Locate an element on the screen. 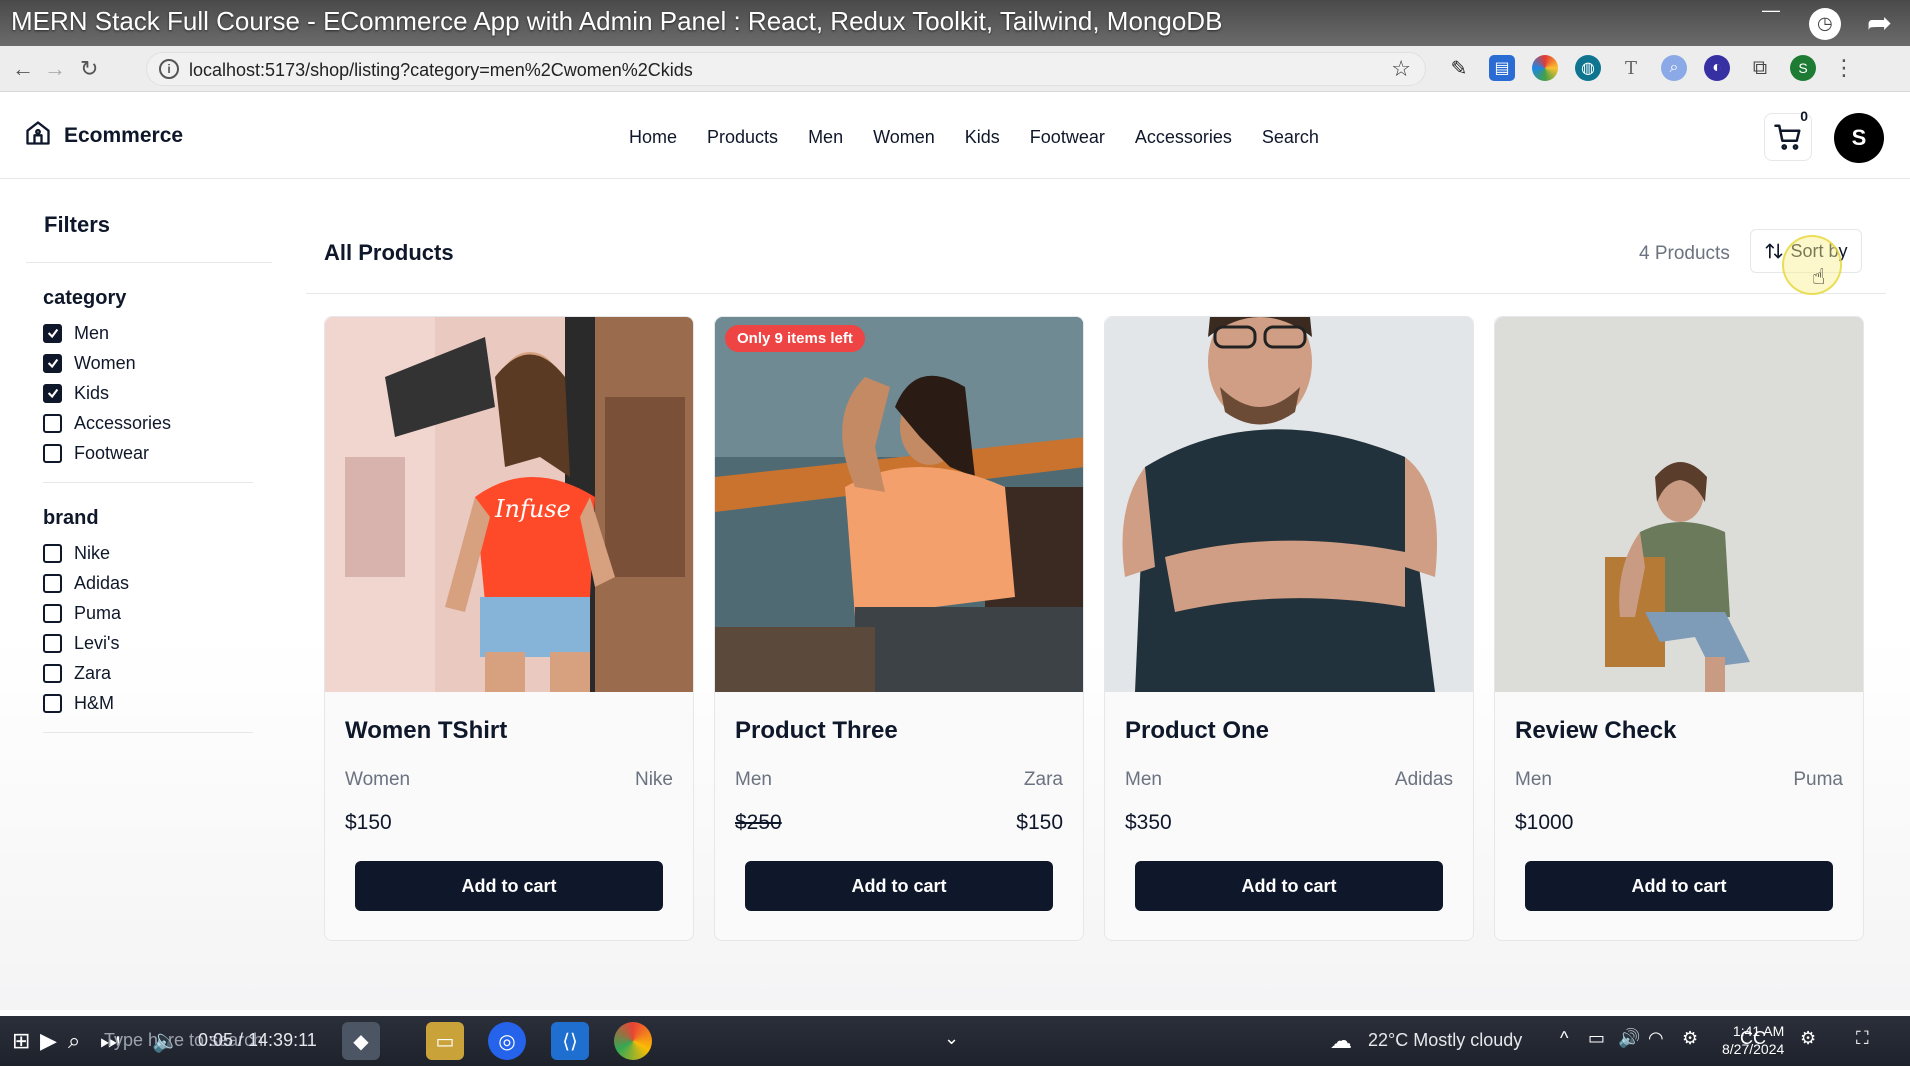  watch-later-icon: ◷ is located at coordinates (1824, 23).